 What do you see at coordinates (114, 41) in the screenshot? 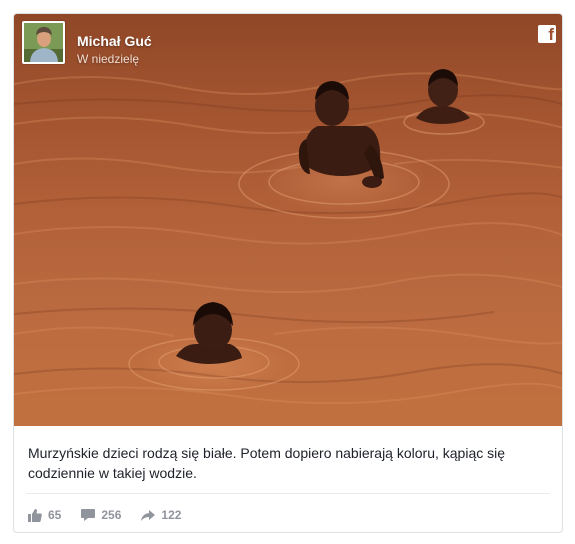
I see `author-name: Michał Guć` at bounding box center [114, 41].